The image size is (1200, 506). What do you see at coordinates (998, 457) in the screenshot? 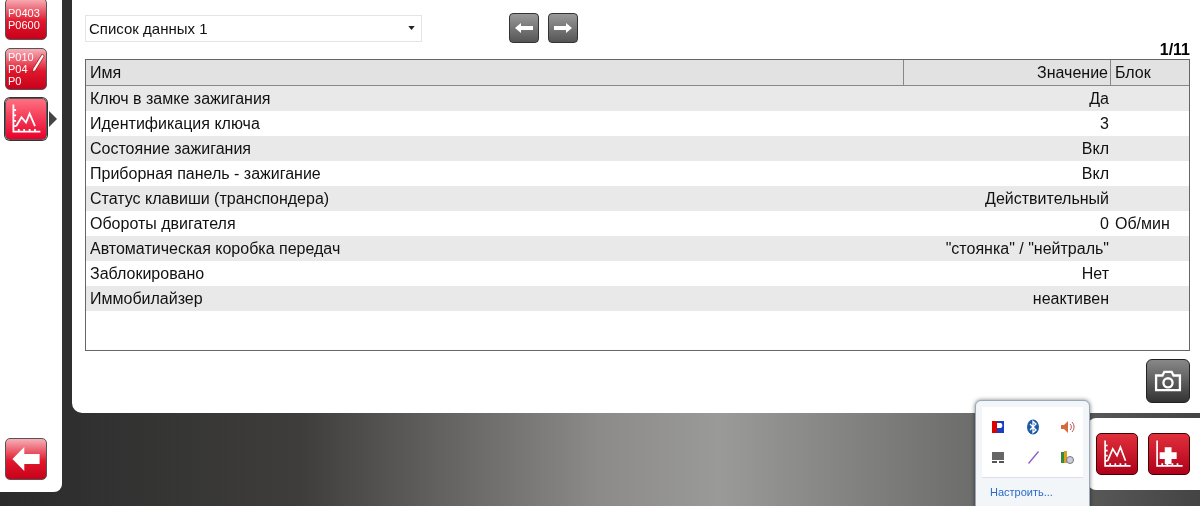
I see `monitor-icon` at bounding box center [998, 457].